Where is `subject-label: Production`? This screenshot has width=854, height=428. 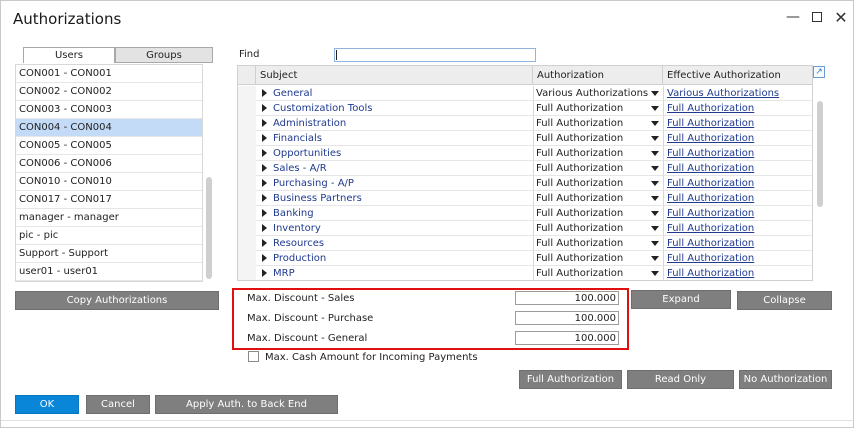 subject-label: Production is located at coordinates (300, 258).